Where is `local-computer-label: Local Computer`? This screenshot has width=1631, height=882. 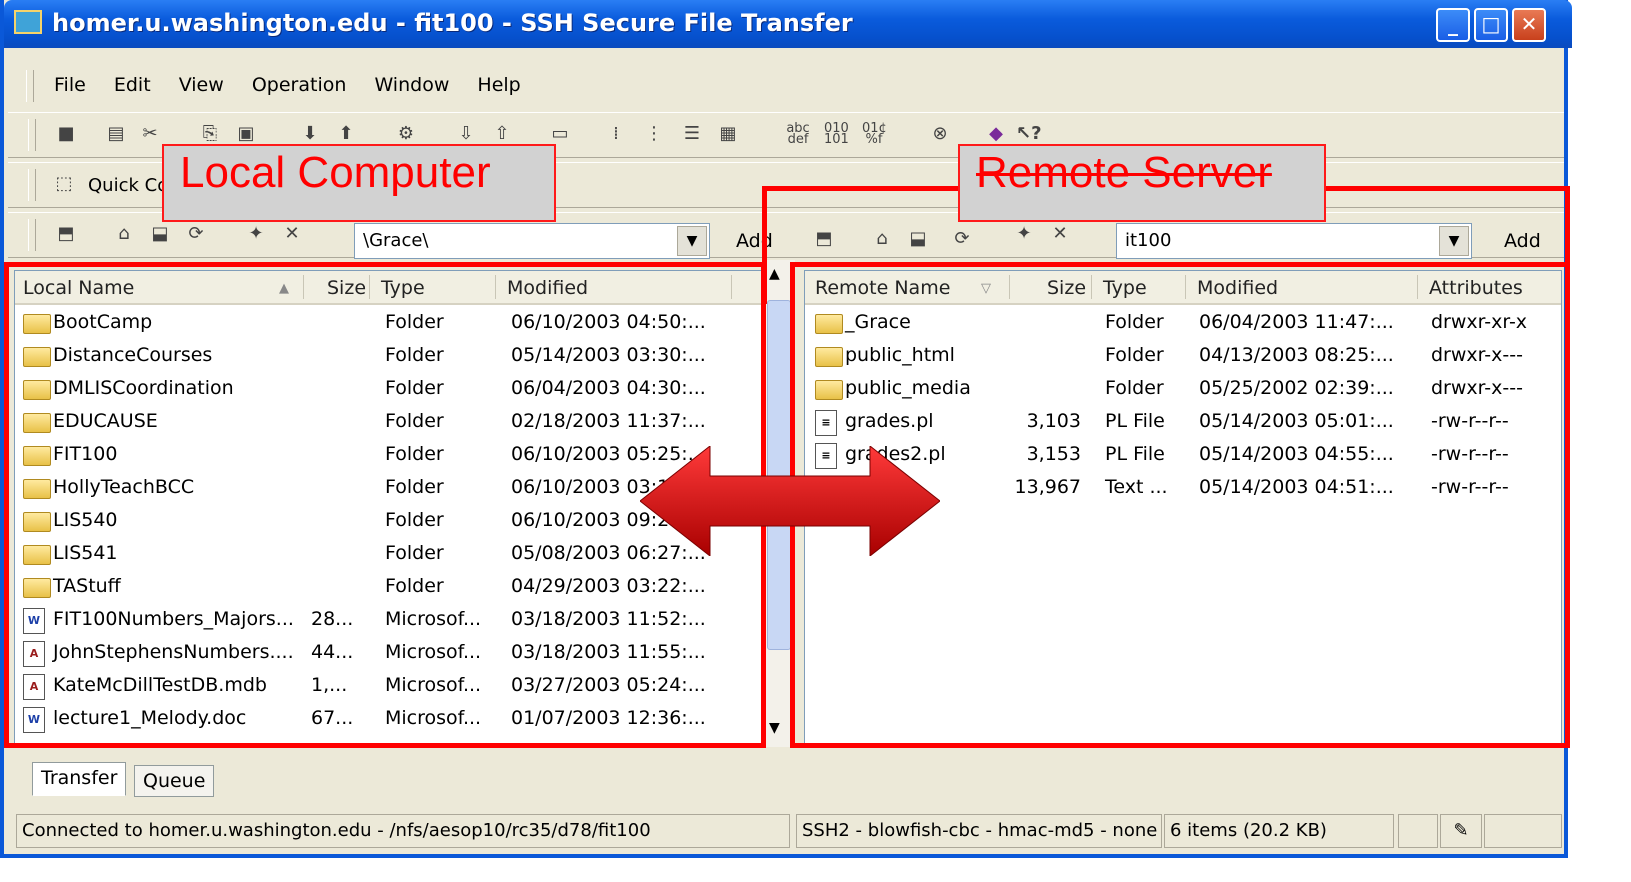 local-computer-label: Local Computer is located at coordinates (359, 183).